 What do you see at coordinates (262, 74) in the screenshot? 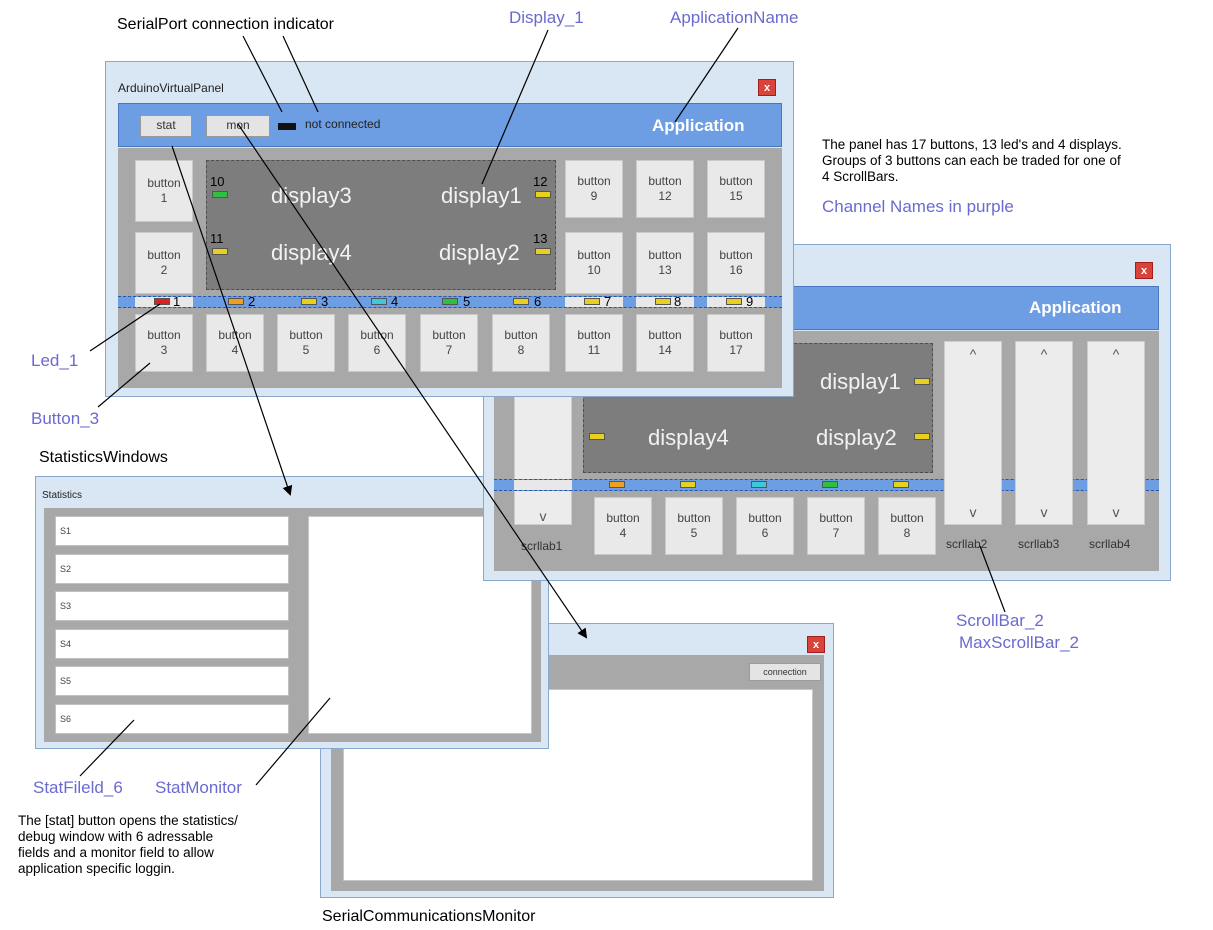
I see `leader-serialport-a` at bounding box center [262, 74].